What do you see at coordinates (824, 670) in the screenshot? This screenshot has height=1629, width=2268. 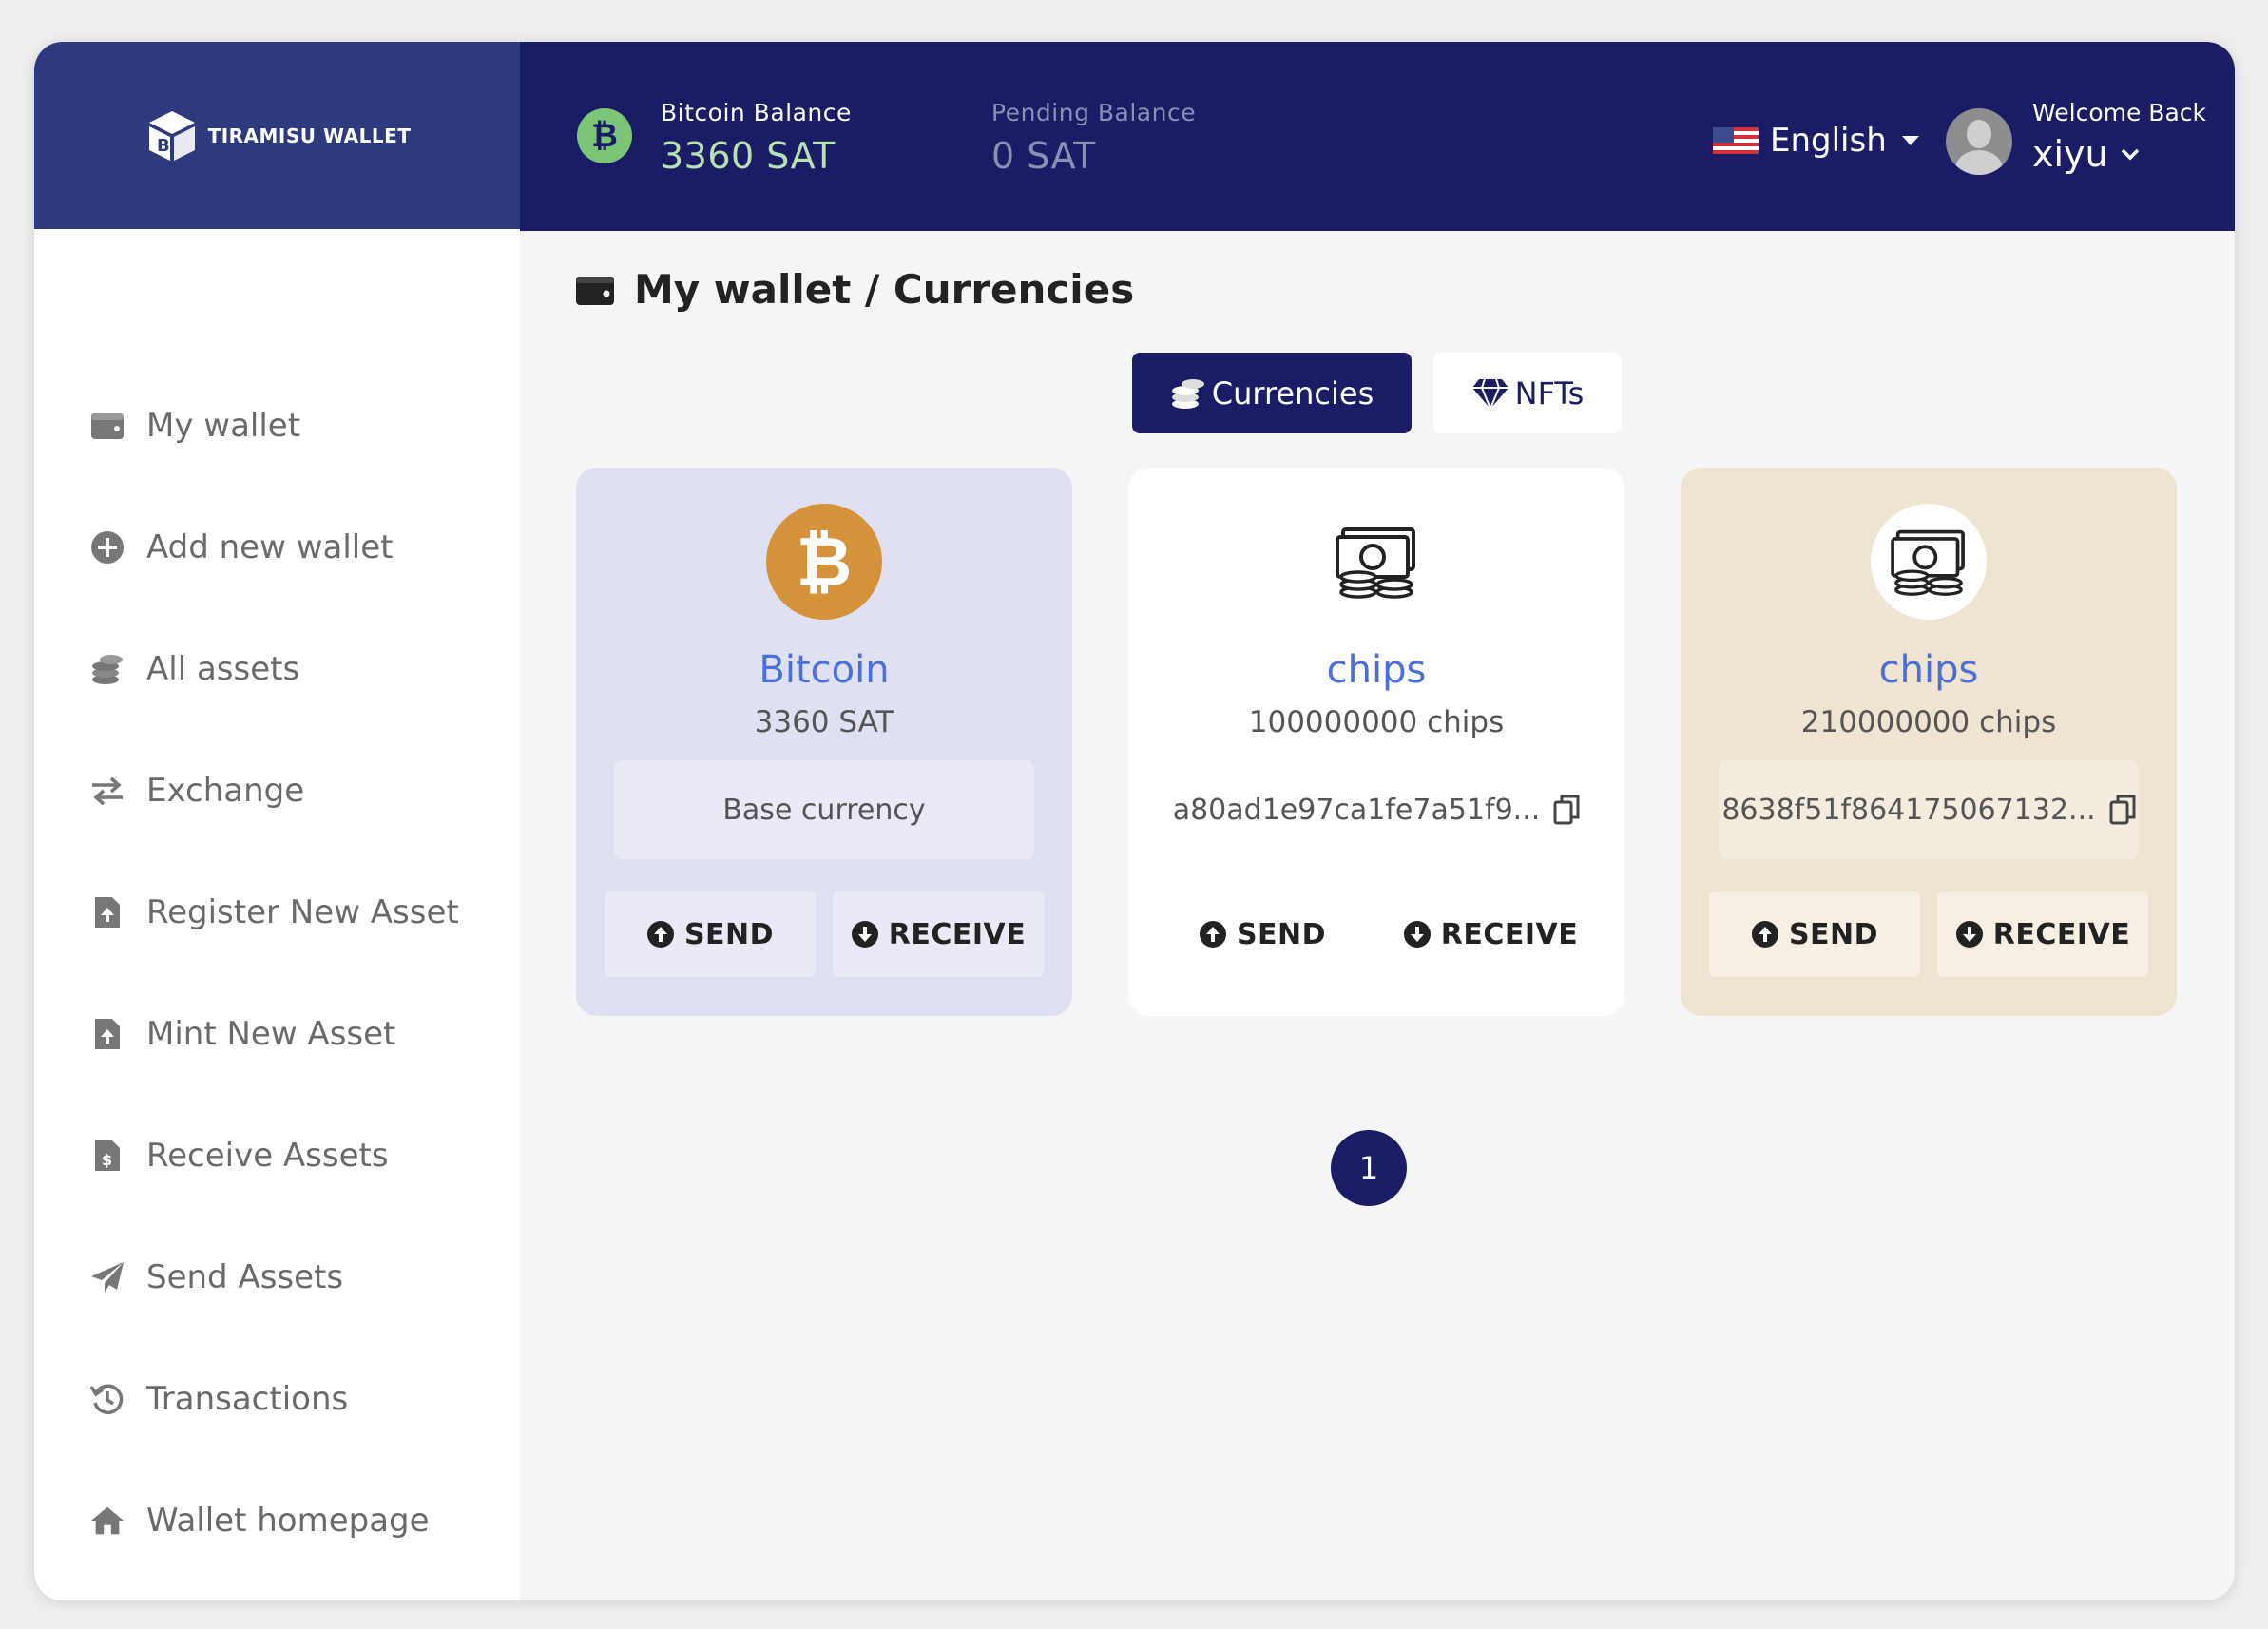 I see `currency-name: Bitcoin` at bounding box center [824, 670].